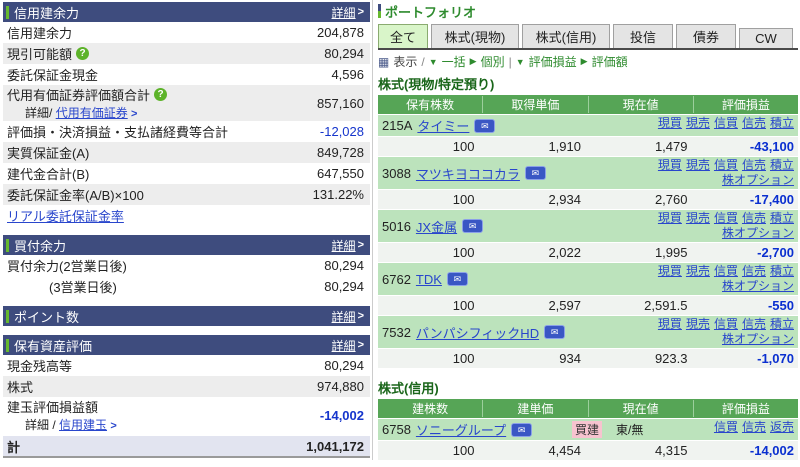 The height and width of the screenshot is (467, 800). Describe the element at coordinates (429, 279) in the screenshot. I see `stock-name-link: TDK` at that location.